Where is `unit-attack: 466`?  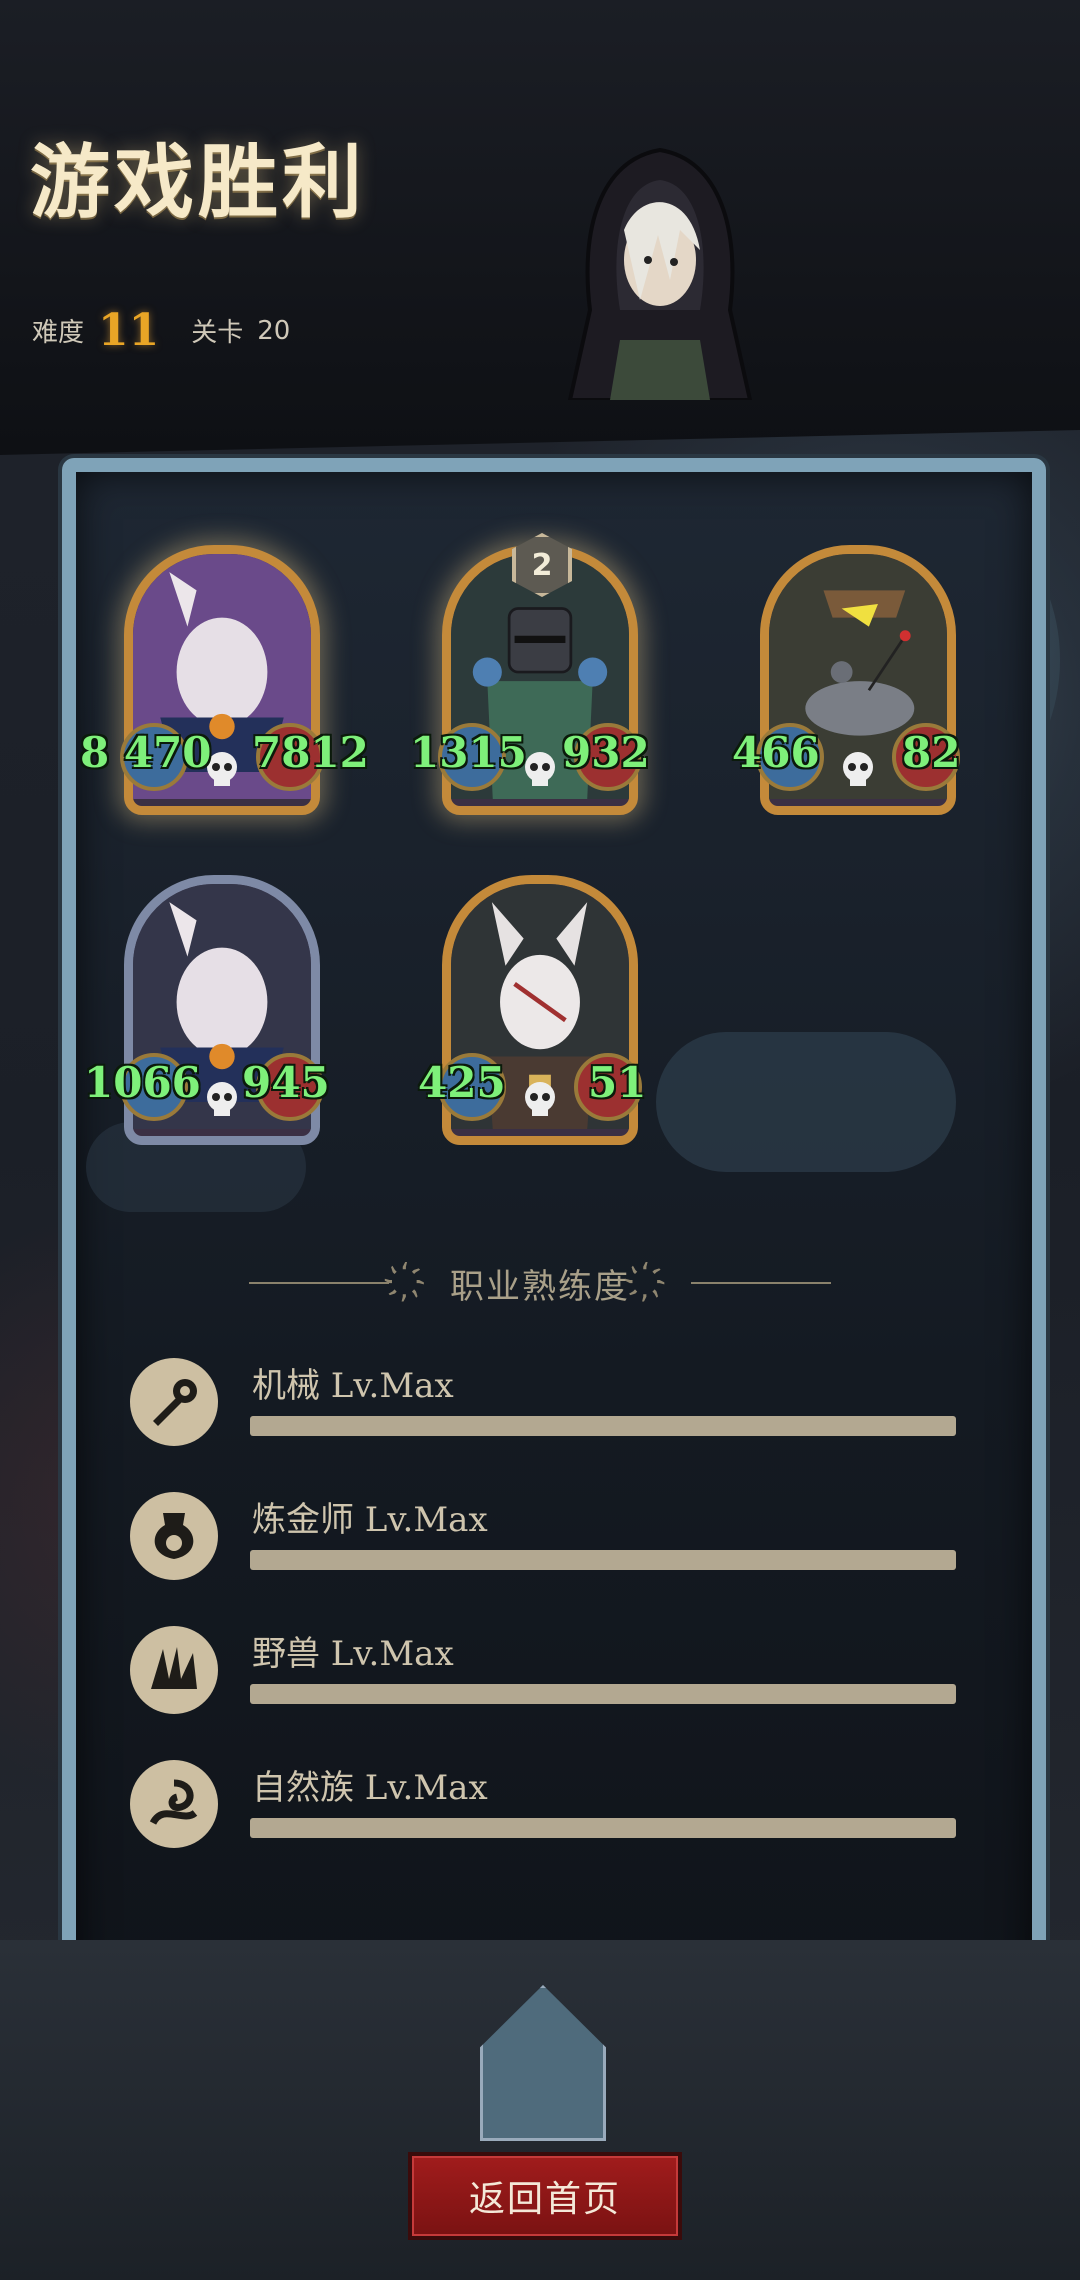 unit-attack: 466 is located at coordinates (776, 752).